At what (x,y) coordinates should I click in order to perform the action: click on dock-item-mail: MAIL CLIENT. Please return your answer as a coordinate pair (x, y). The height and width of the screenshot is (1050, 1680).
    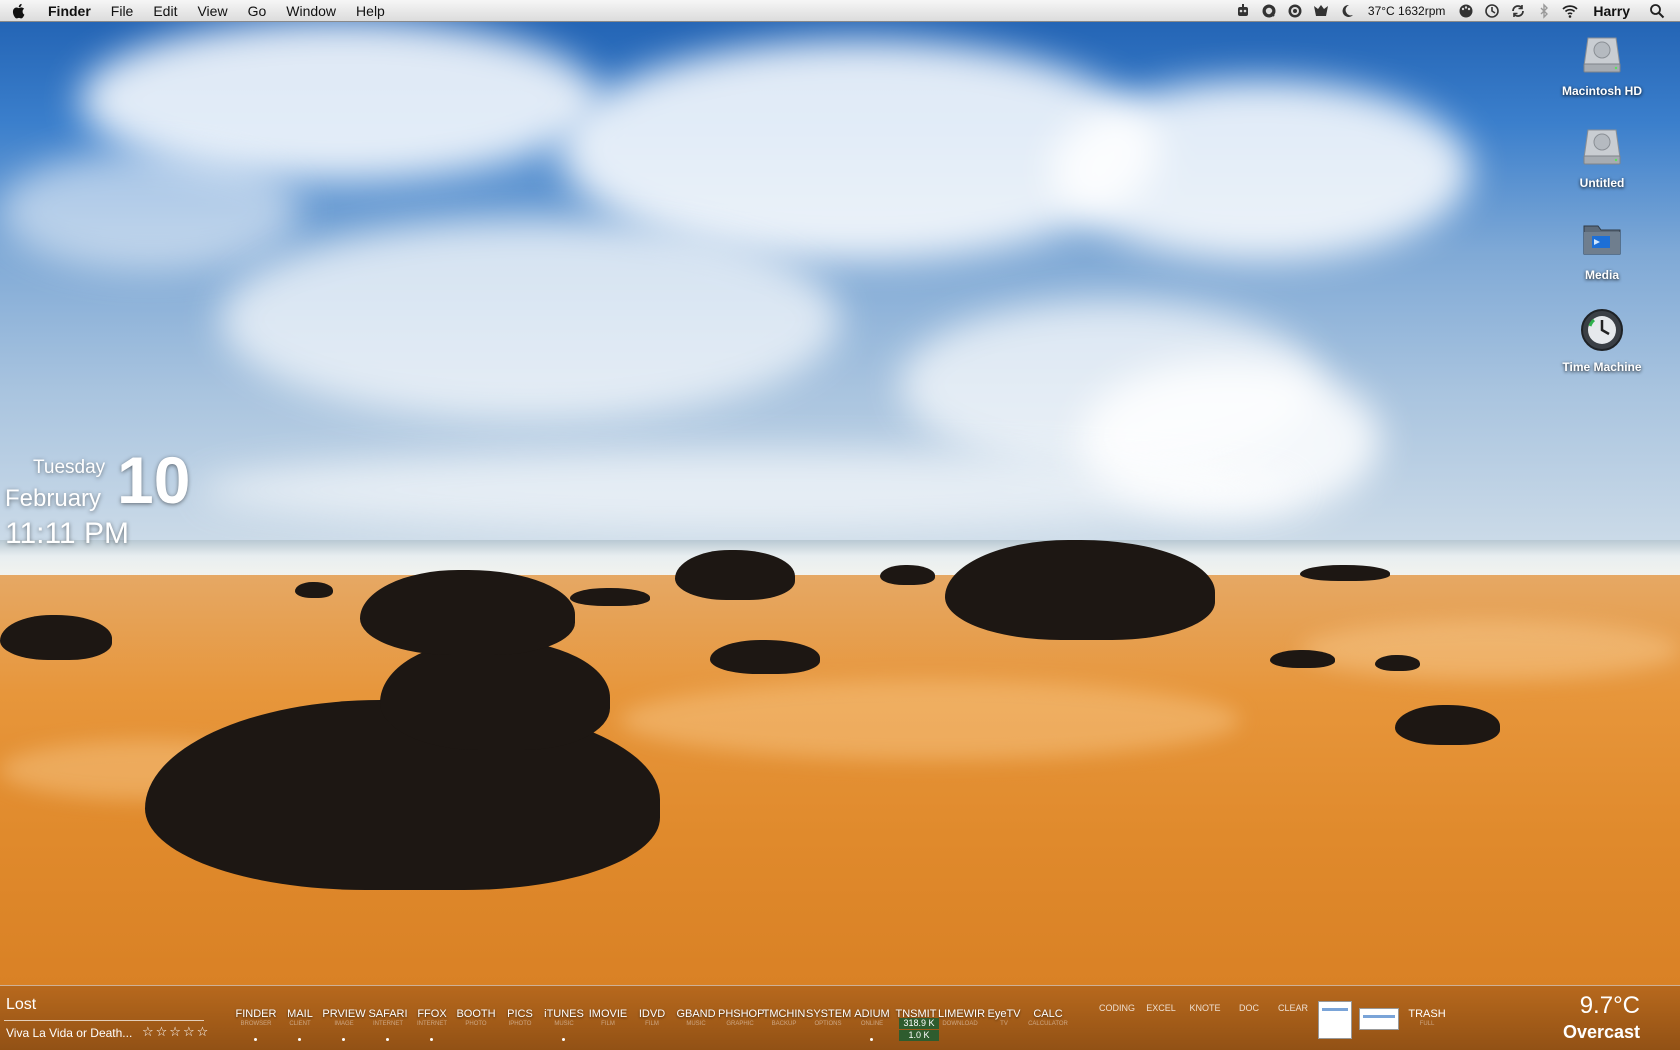
    Looking at the image, I should click on (300, 1028).